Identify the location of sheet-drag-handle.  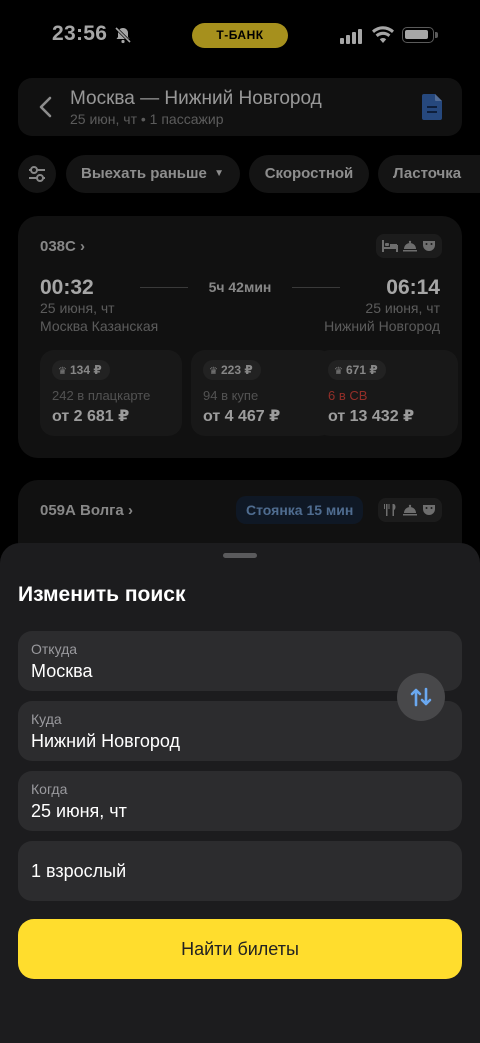
(240, 555).